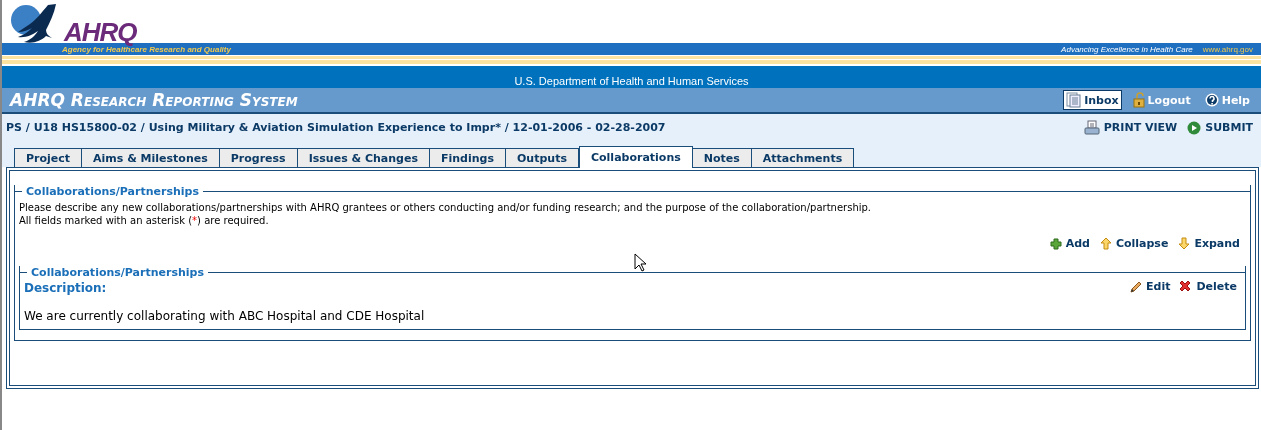  Describe the element at coordinates (468, 157) in the screenshot. I see `tab: Findings` at that location.